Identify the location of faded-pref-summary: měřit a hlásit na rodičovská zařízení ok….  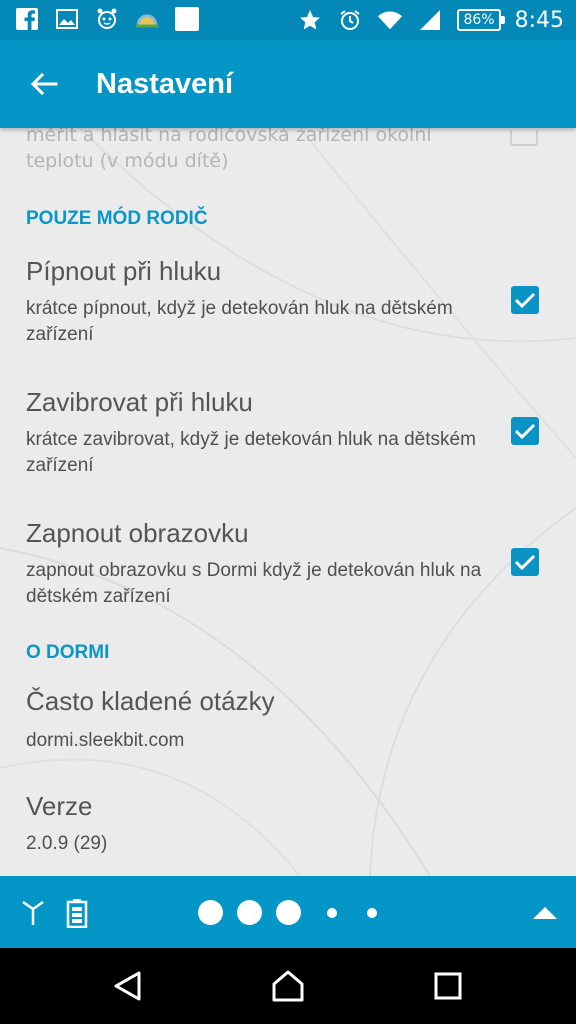
(229, 150).